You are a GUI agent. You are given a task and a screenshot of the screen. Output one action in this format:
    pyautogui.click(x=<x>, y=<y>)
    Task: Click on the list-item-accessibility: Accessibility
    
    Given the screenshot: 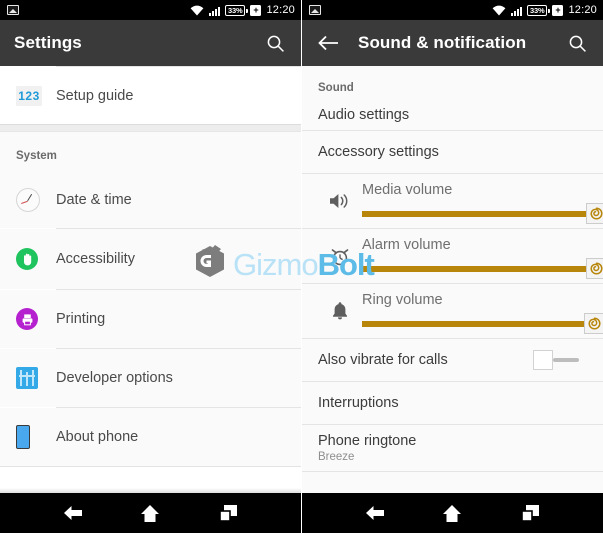 What is the action you would take?
    pyautogui.click(x=150, y=259)
    